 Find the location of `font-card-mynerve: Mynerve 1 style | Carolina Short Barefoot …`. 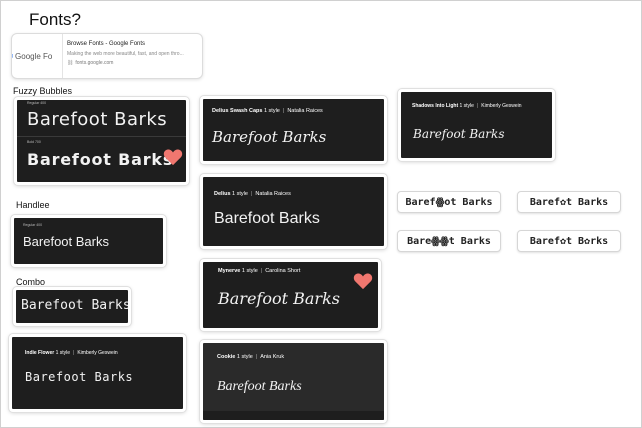

font-card-mynerve: Mynerve 1 style | Carolina Short Barefoot … is located at coordinates (290, 295).